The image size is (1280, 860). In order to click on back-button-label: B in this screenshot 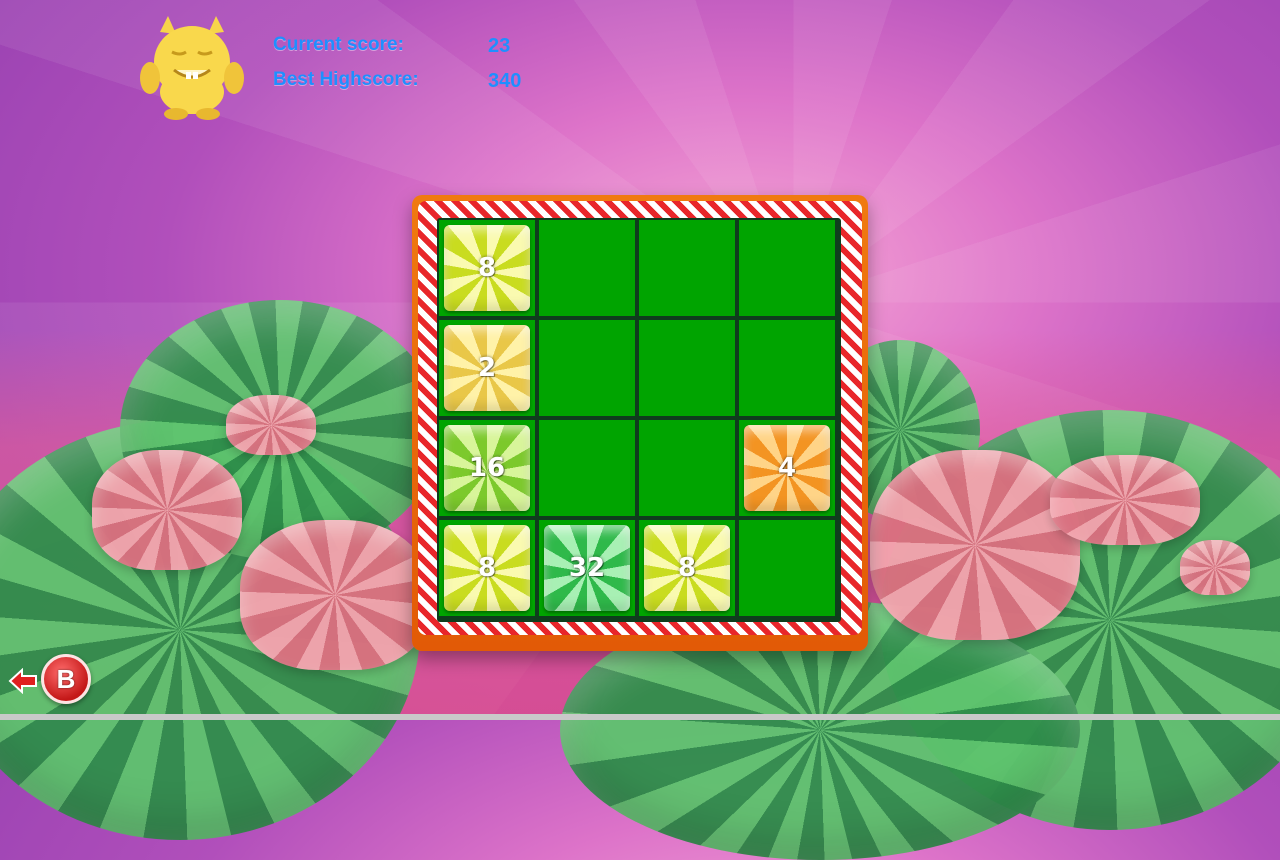, I will do `click(66, 678)`.